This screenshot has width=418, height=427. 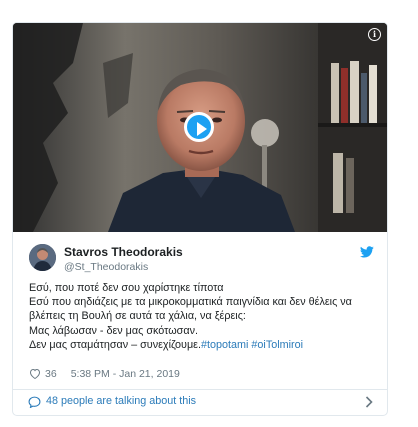 What do you see at coordinates (51, 374) in the screenshot?
I see `like-count: 36` at bounding box center [51, 374].